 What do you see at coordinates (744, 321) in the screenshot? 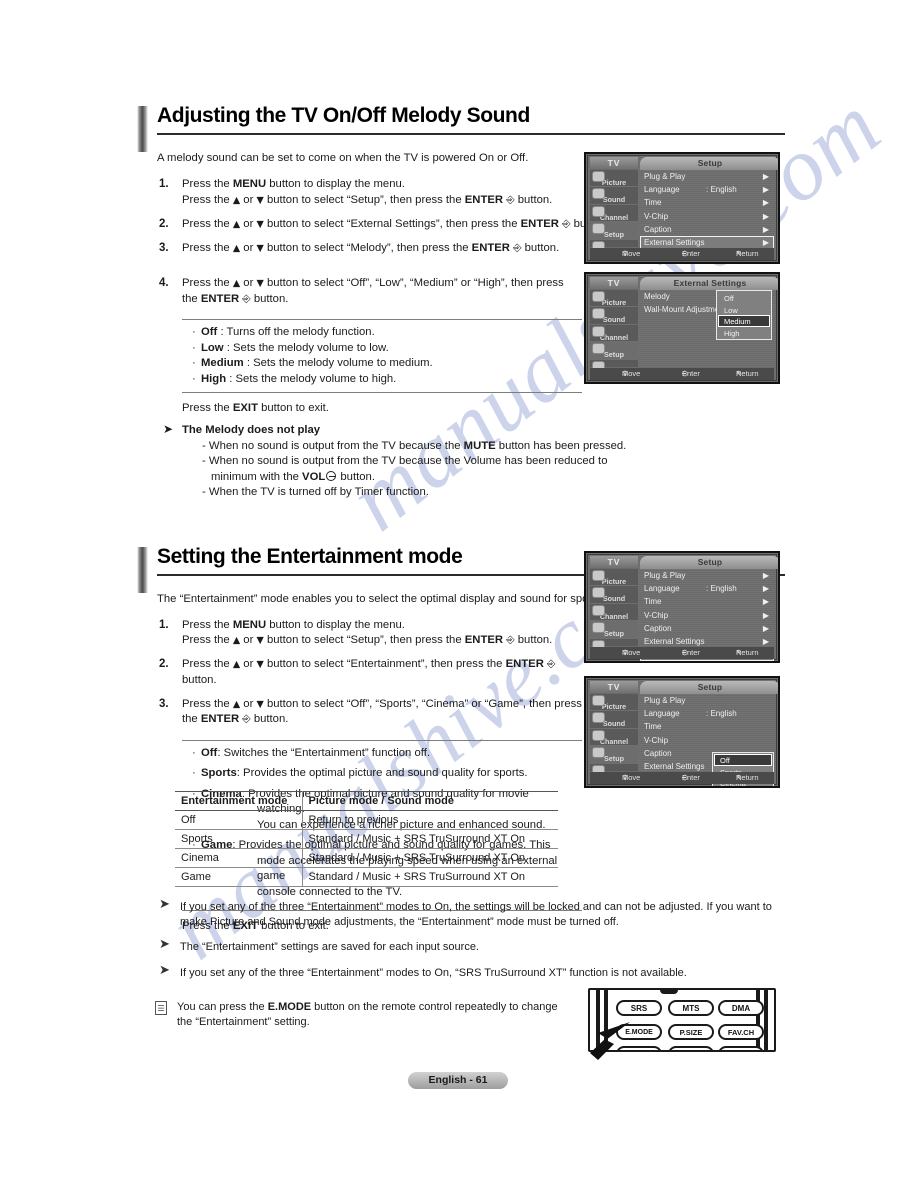
I see `melody-option-medium: Medium` at bounding box center [744, 321].